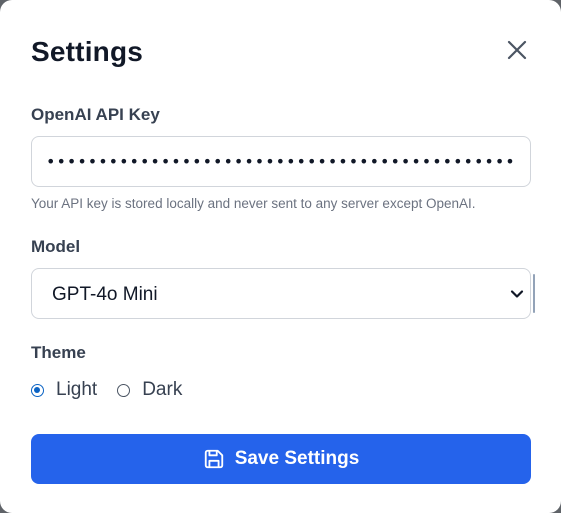  What do you see at coordinates (105, 294) in the screenshot?
I see `model-select-value: GPT-4o Mini` at bounding box center [105, 294].